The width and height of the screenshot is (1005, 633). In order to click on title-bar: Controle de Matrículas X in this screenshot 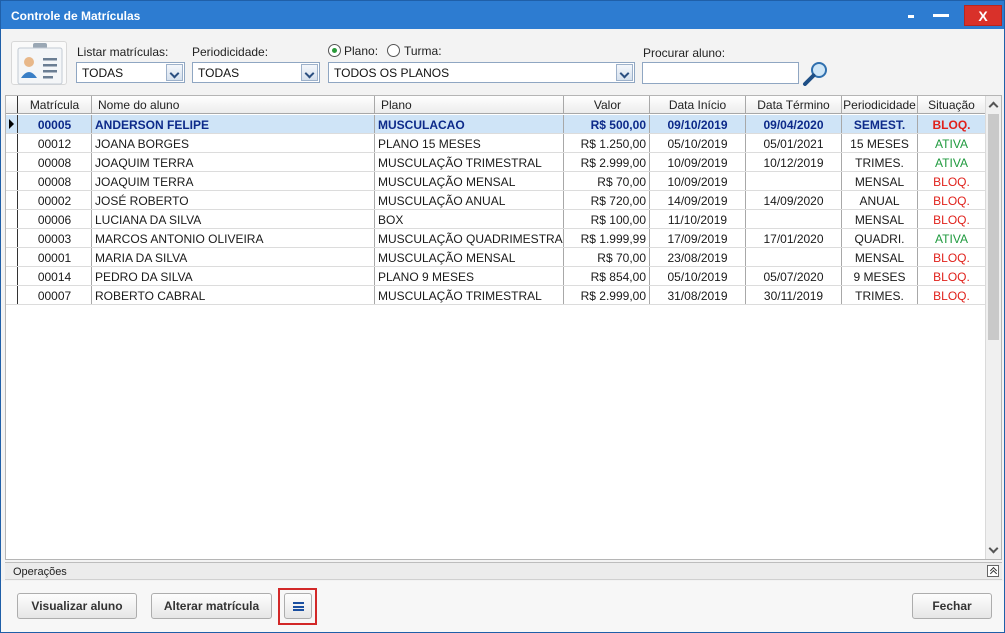, I will do `click(502, 15)`.